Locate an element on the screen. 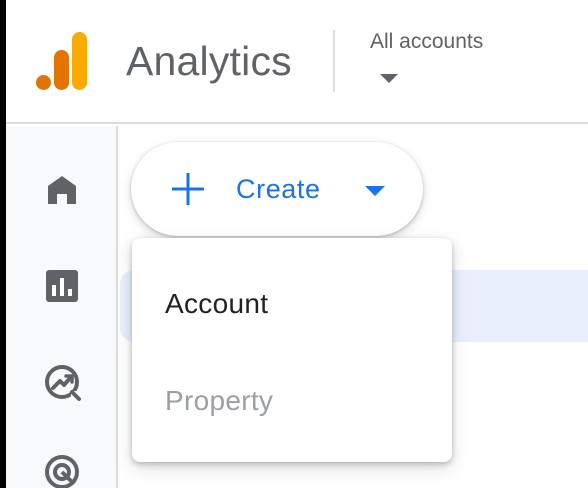  explore-icon is located at coordinates (63, 383).